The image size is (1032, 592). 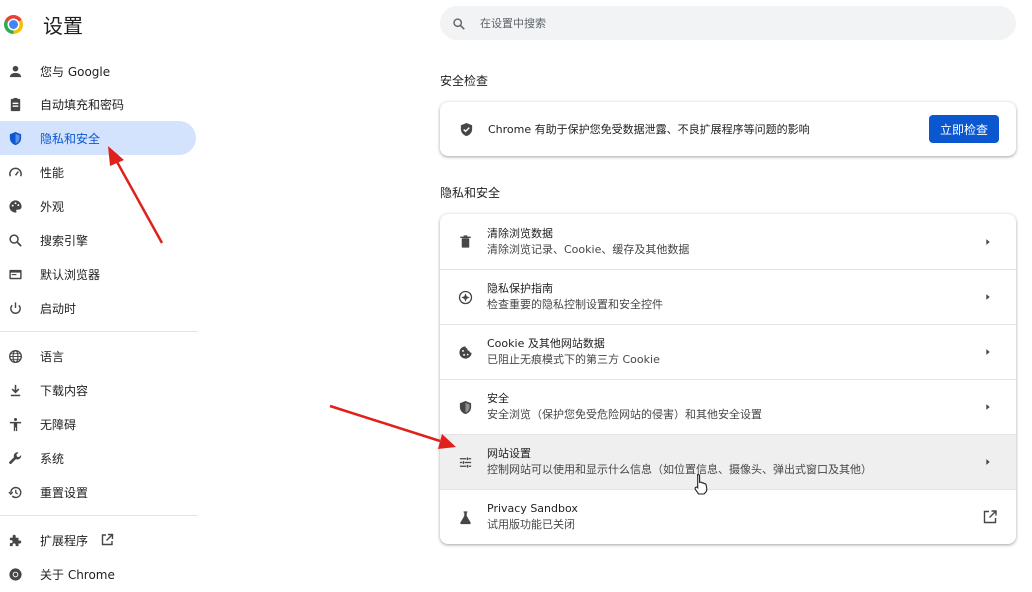 I want to click on sidebar-item-label: 重置设置, so click(x=64, y=492).